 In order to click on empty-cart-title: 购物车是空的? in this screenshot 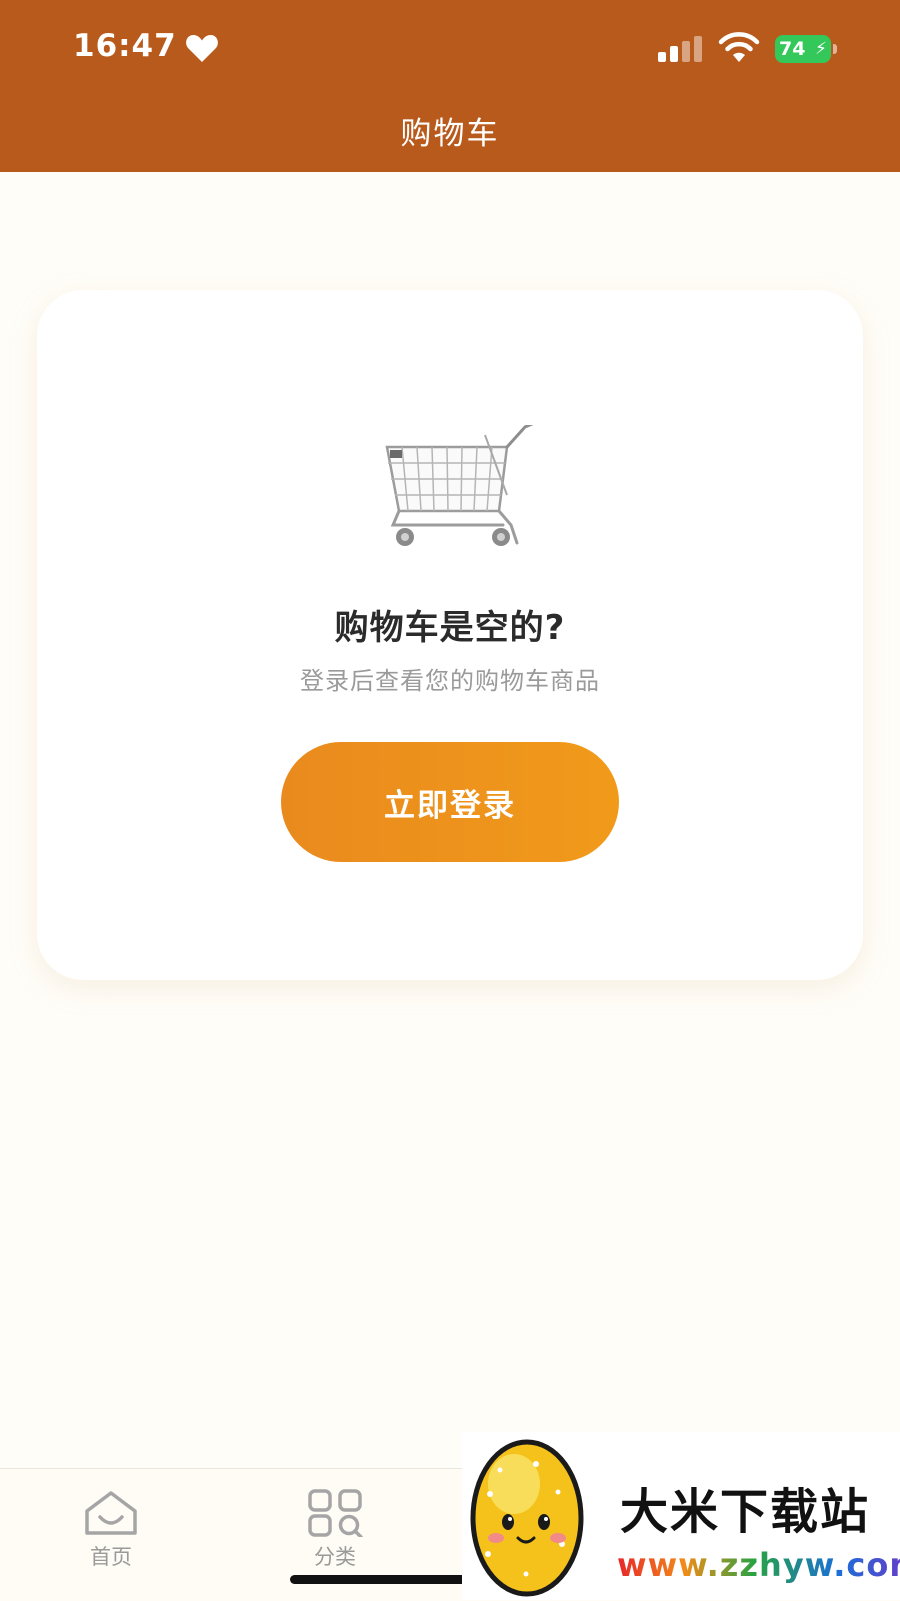, I will do `click(450, 628)`.